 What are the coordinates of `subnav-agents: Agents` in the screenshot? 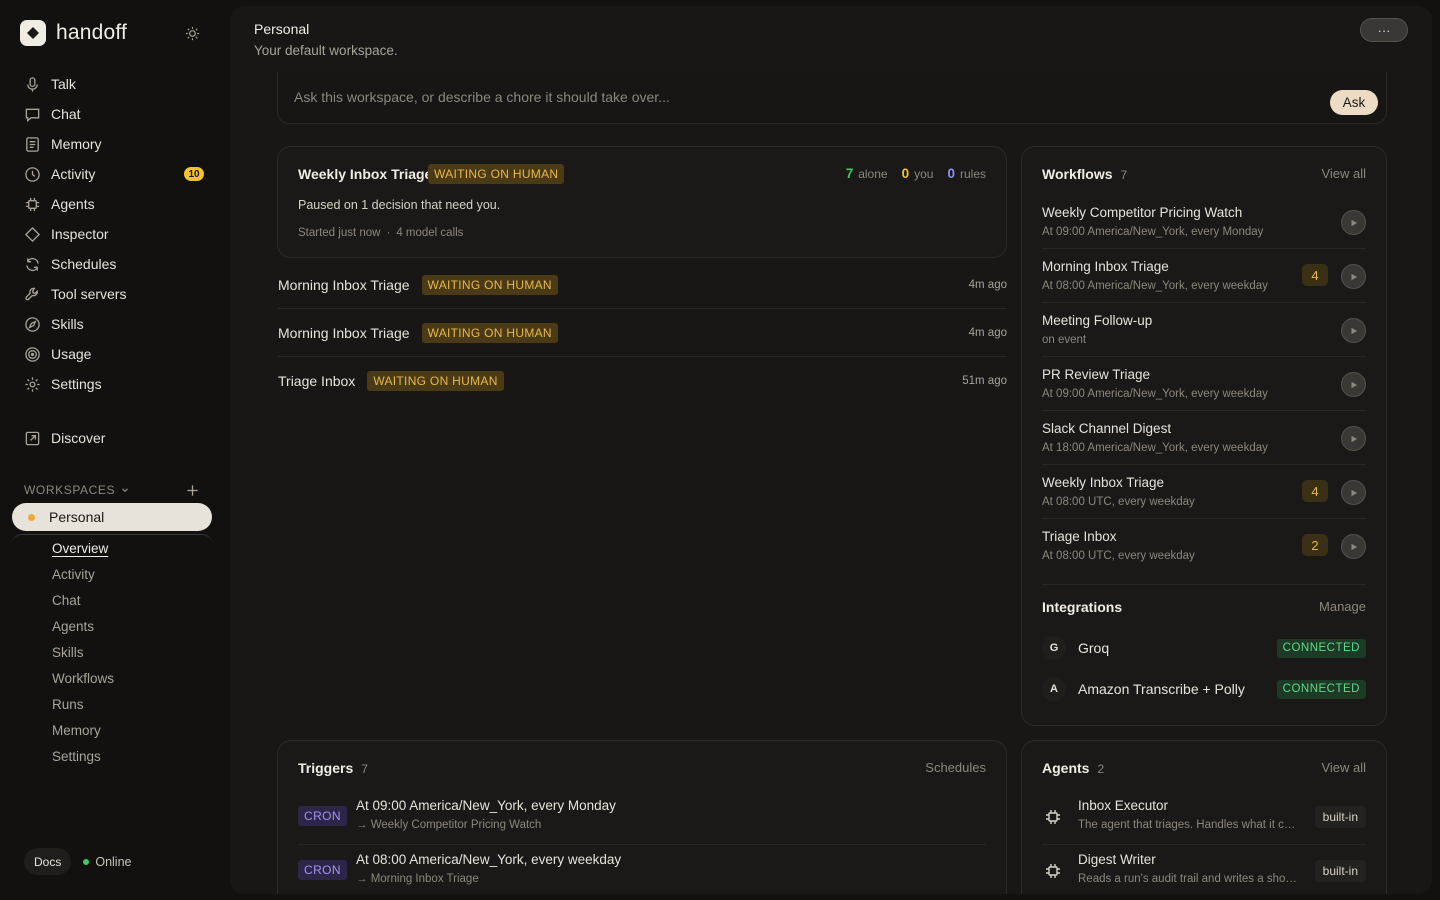 It's located at (112, 626).